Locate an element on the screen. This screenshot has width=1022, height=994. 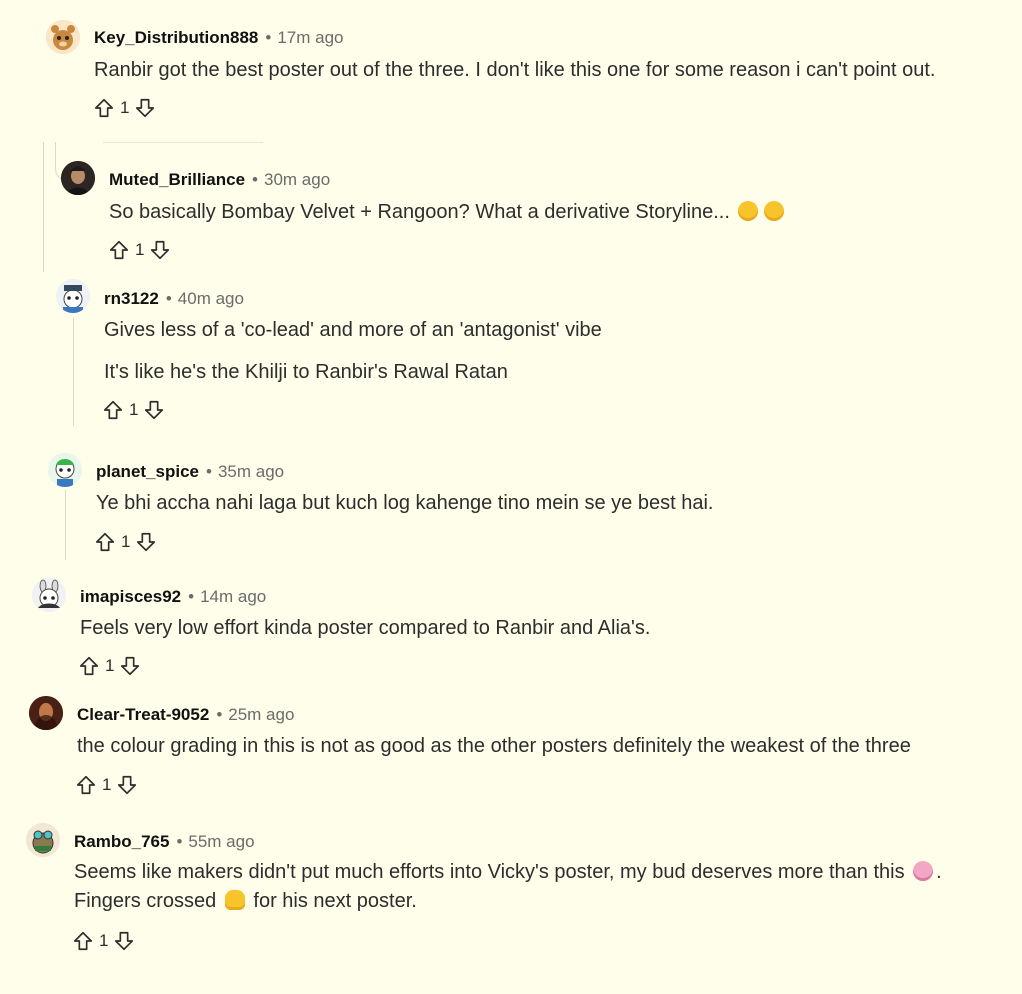
comment-line: Fingers crossed for his next poster. is located at coordinates (508, 901).